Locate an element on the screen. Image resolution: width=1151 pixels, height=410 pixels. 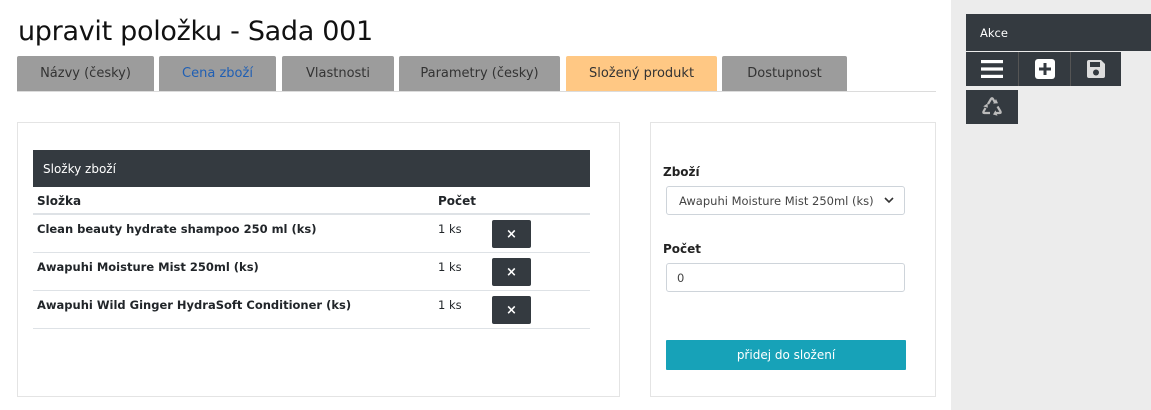
tab-names: Názvy (česky) is located at coordinates (85, 73).